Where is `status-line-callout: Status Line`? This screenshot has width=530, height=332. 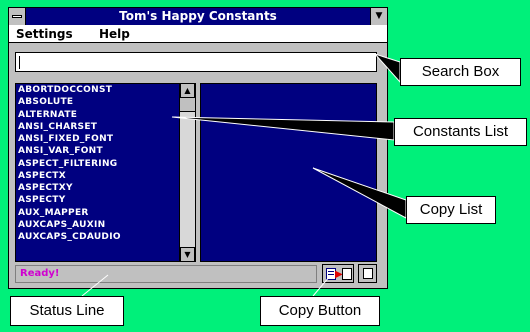 status-line-callout: Status Line is located at coordinates (67, 311).